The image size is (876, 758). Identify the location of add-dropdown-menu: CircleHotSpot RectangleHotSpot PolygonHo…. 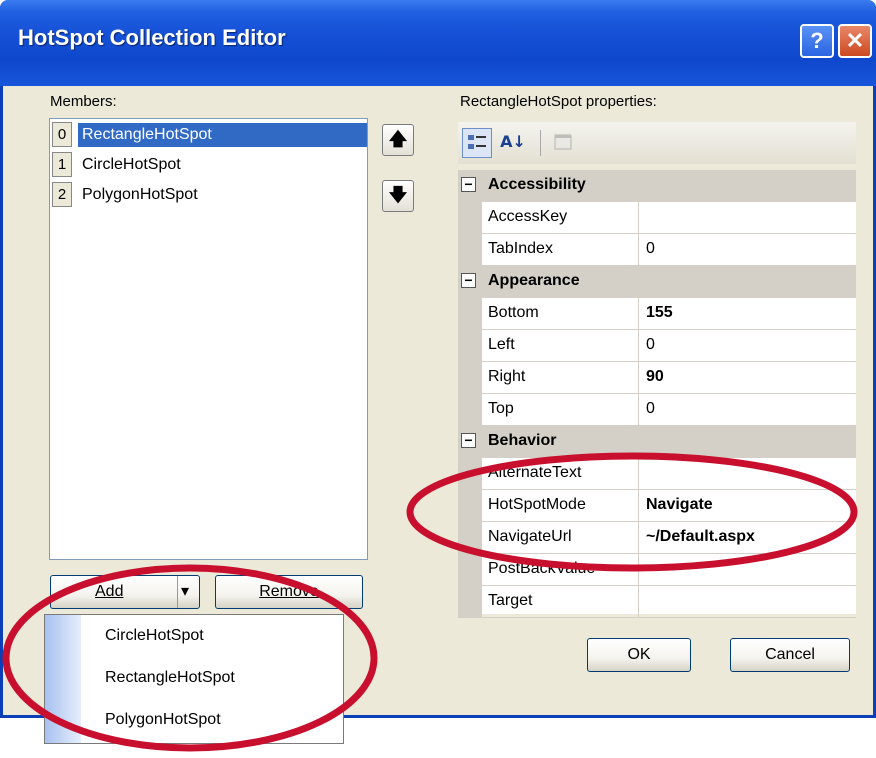
(194, 679).